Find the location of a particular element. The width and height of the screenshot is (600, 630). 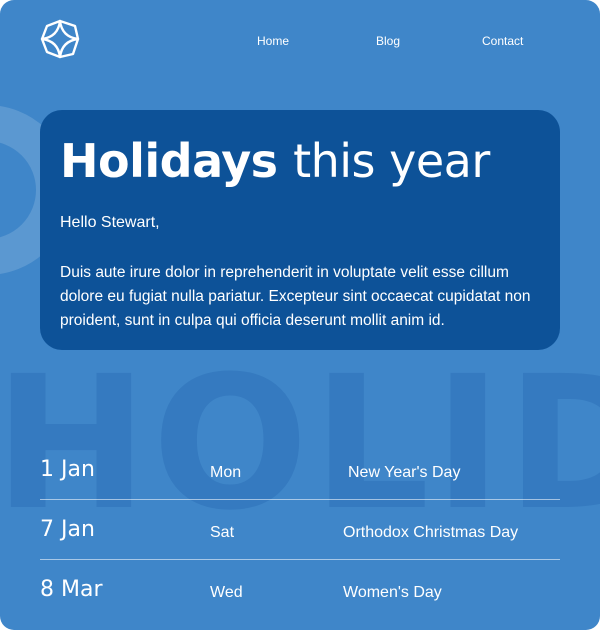

holiday-name: Orthodox Christmas Day is located at coordinates (431, 532).